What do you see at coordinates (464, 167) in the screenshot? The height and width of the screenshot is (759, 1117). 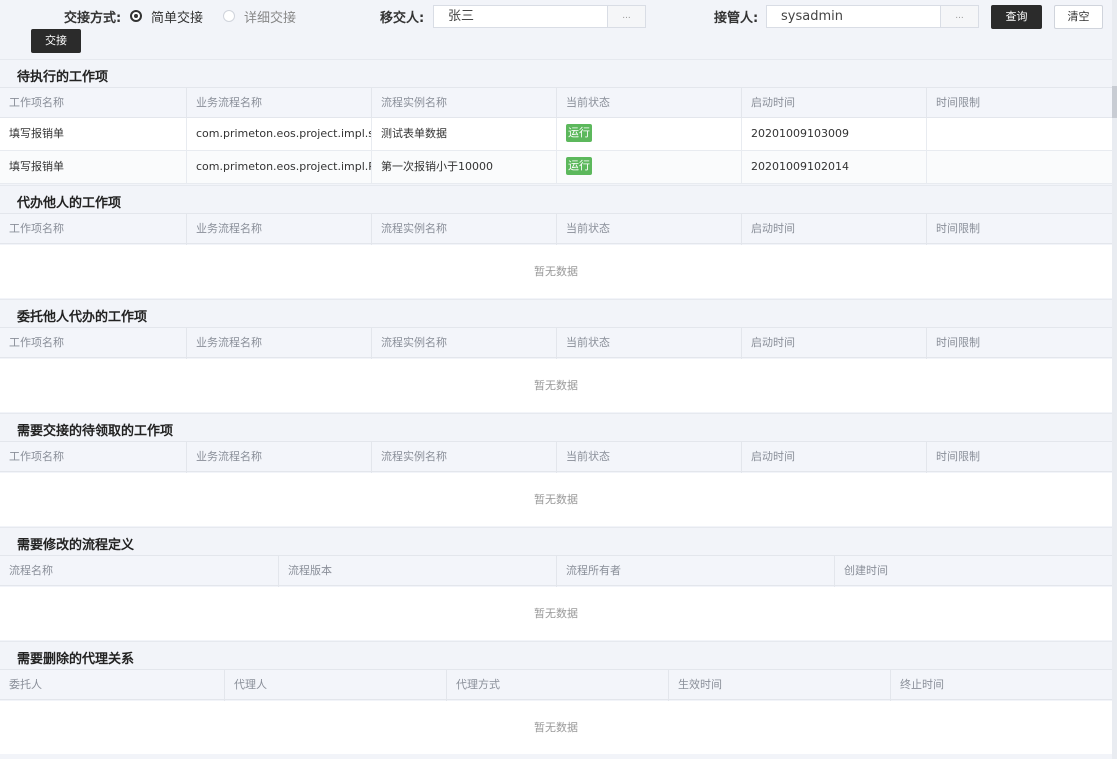 I see `cell-process-instance-name: 第一次报销小于10000` at bounding box center [464, 167].